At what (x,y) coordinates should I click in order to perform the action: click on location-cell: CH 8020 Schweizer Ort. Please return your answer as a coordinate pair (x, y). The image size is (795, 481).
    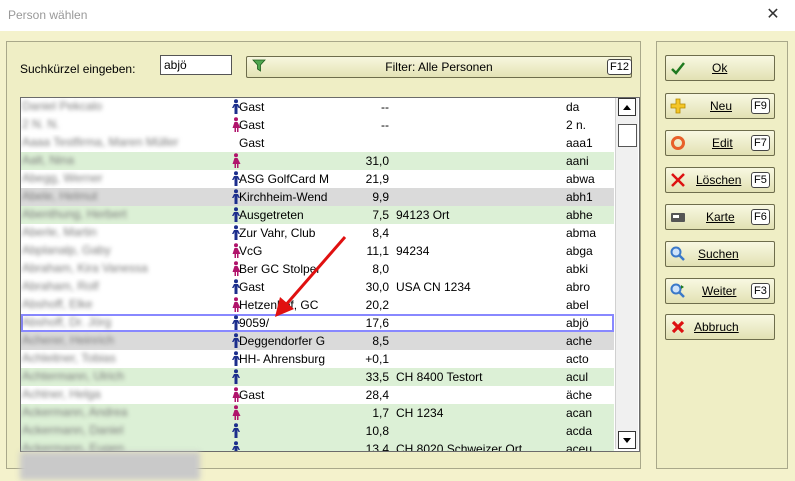
    Looking at the image, I should click on (459, 447).